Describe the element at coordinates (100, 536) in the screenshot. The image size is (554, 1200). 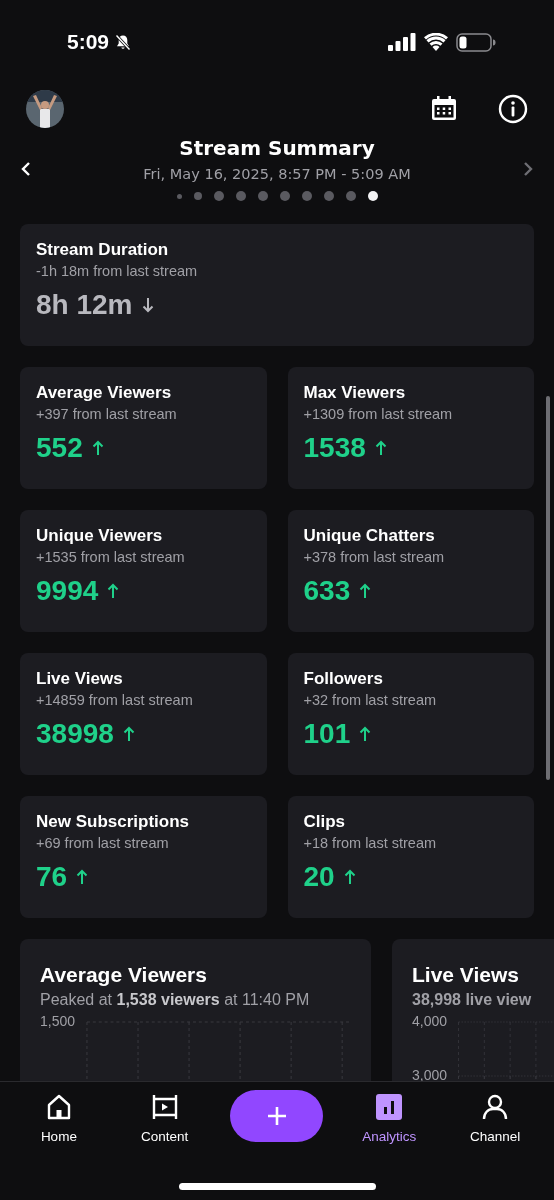
I see `stat-label: Unique Viewers` at that location.